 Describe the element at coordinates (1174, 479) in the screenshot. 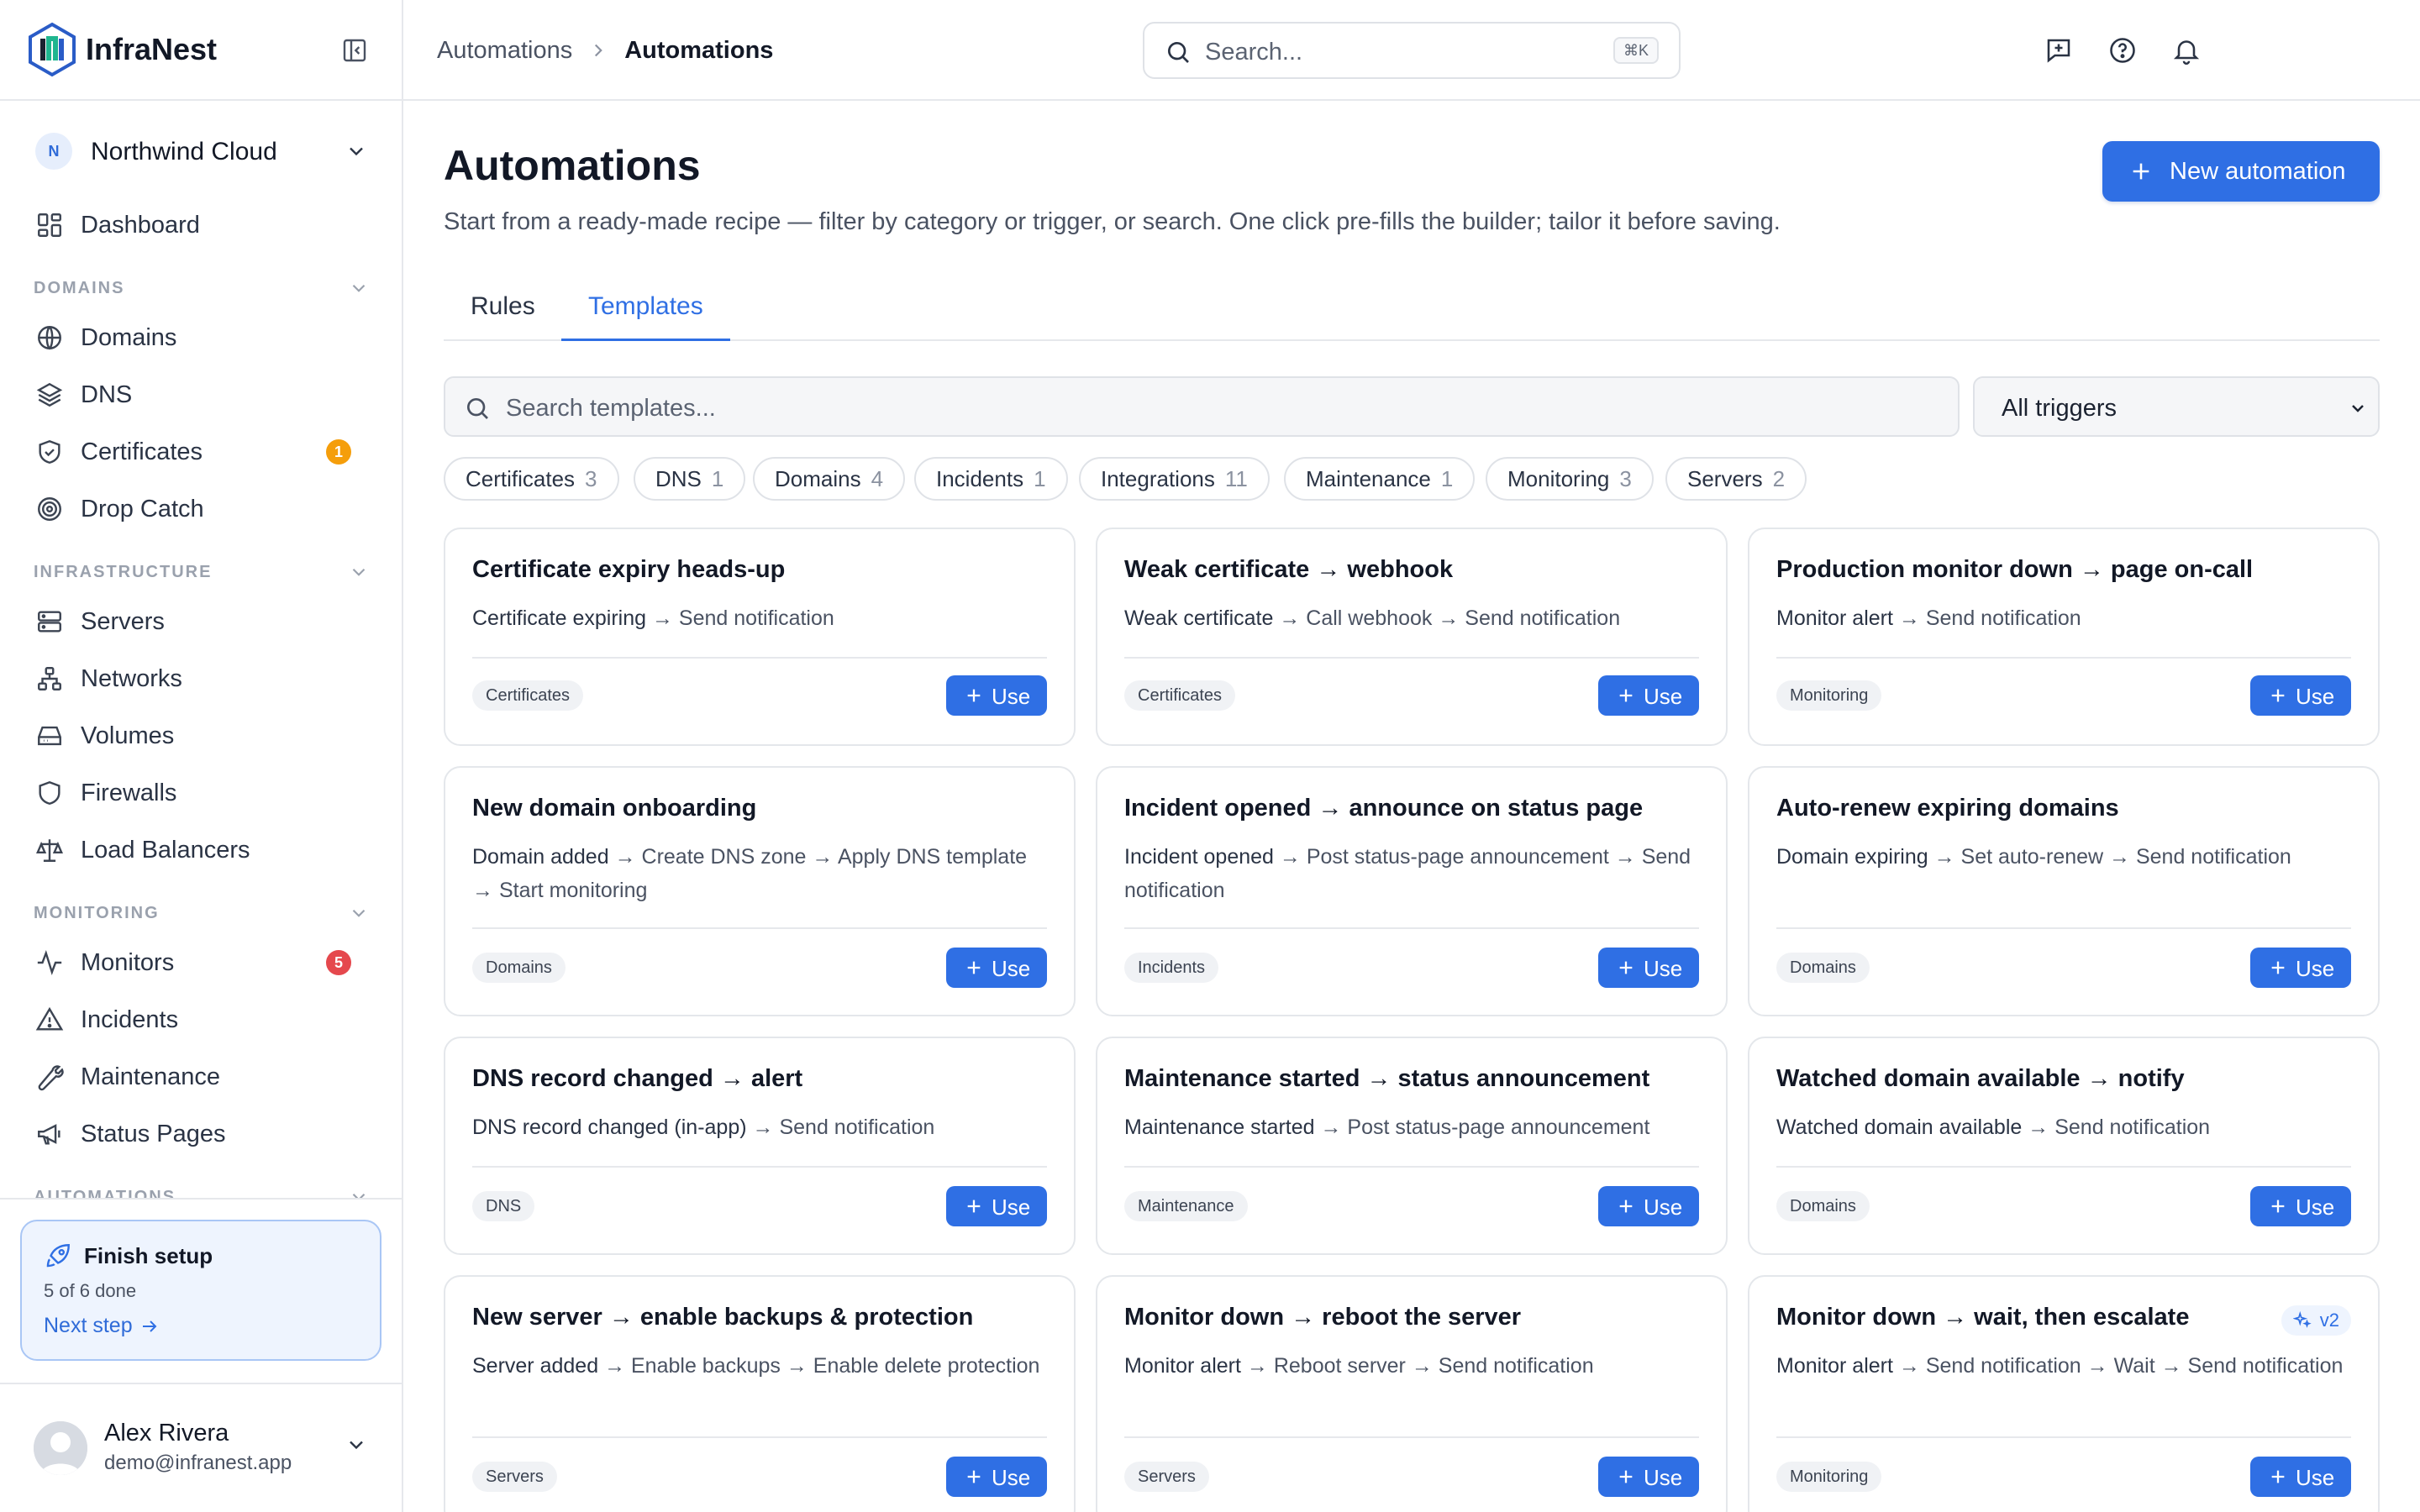

I see `category-chip-integrations: Integrations 11` at that location.